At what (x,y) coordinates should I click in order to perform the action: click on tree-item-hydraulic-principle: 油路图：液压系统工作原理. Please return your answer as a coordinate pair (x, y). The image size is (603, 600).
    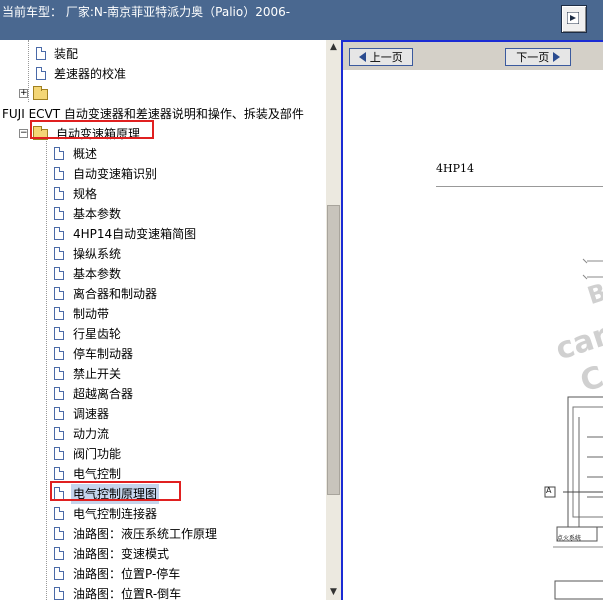
    Looking at the image, I should click on (163, 534).